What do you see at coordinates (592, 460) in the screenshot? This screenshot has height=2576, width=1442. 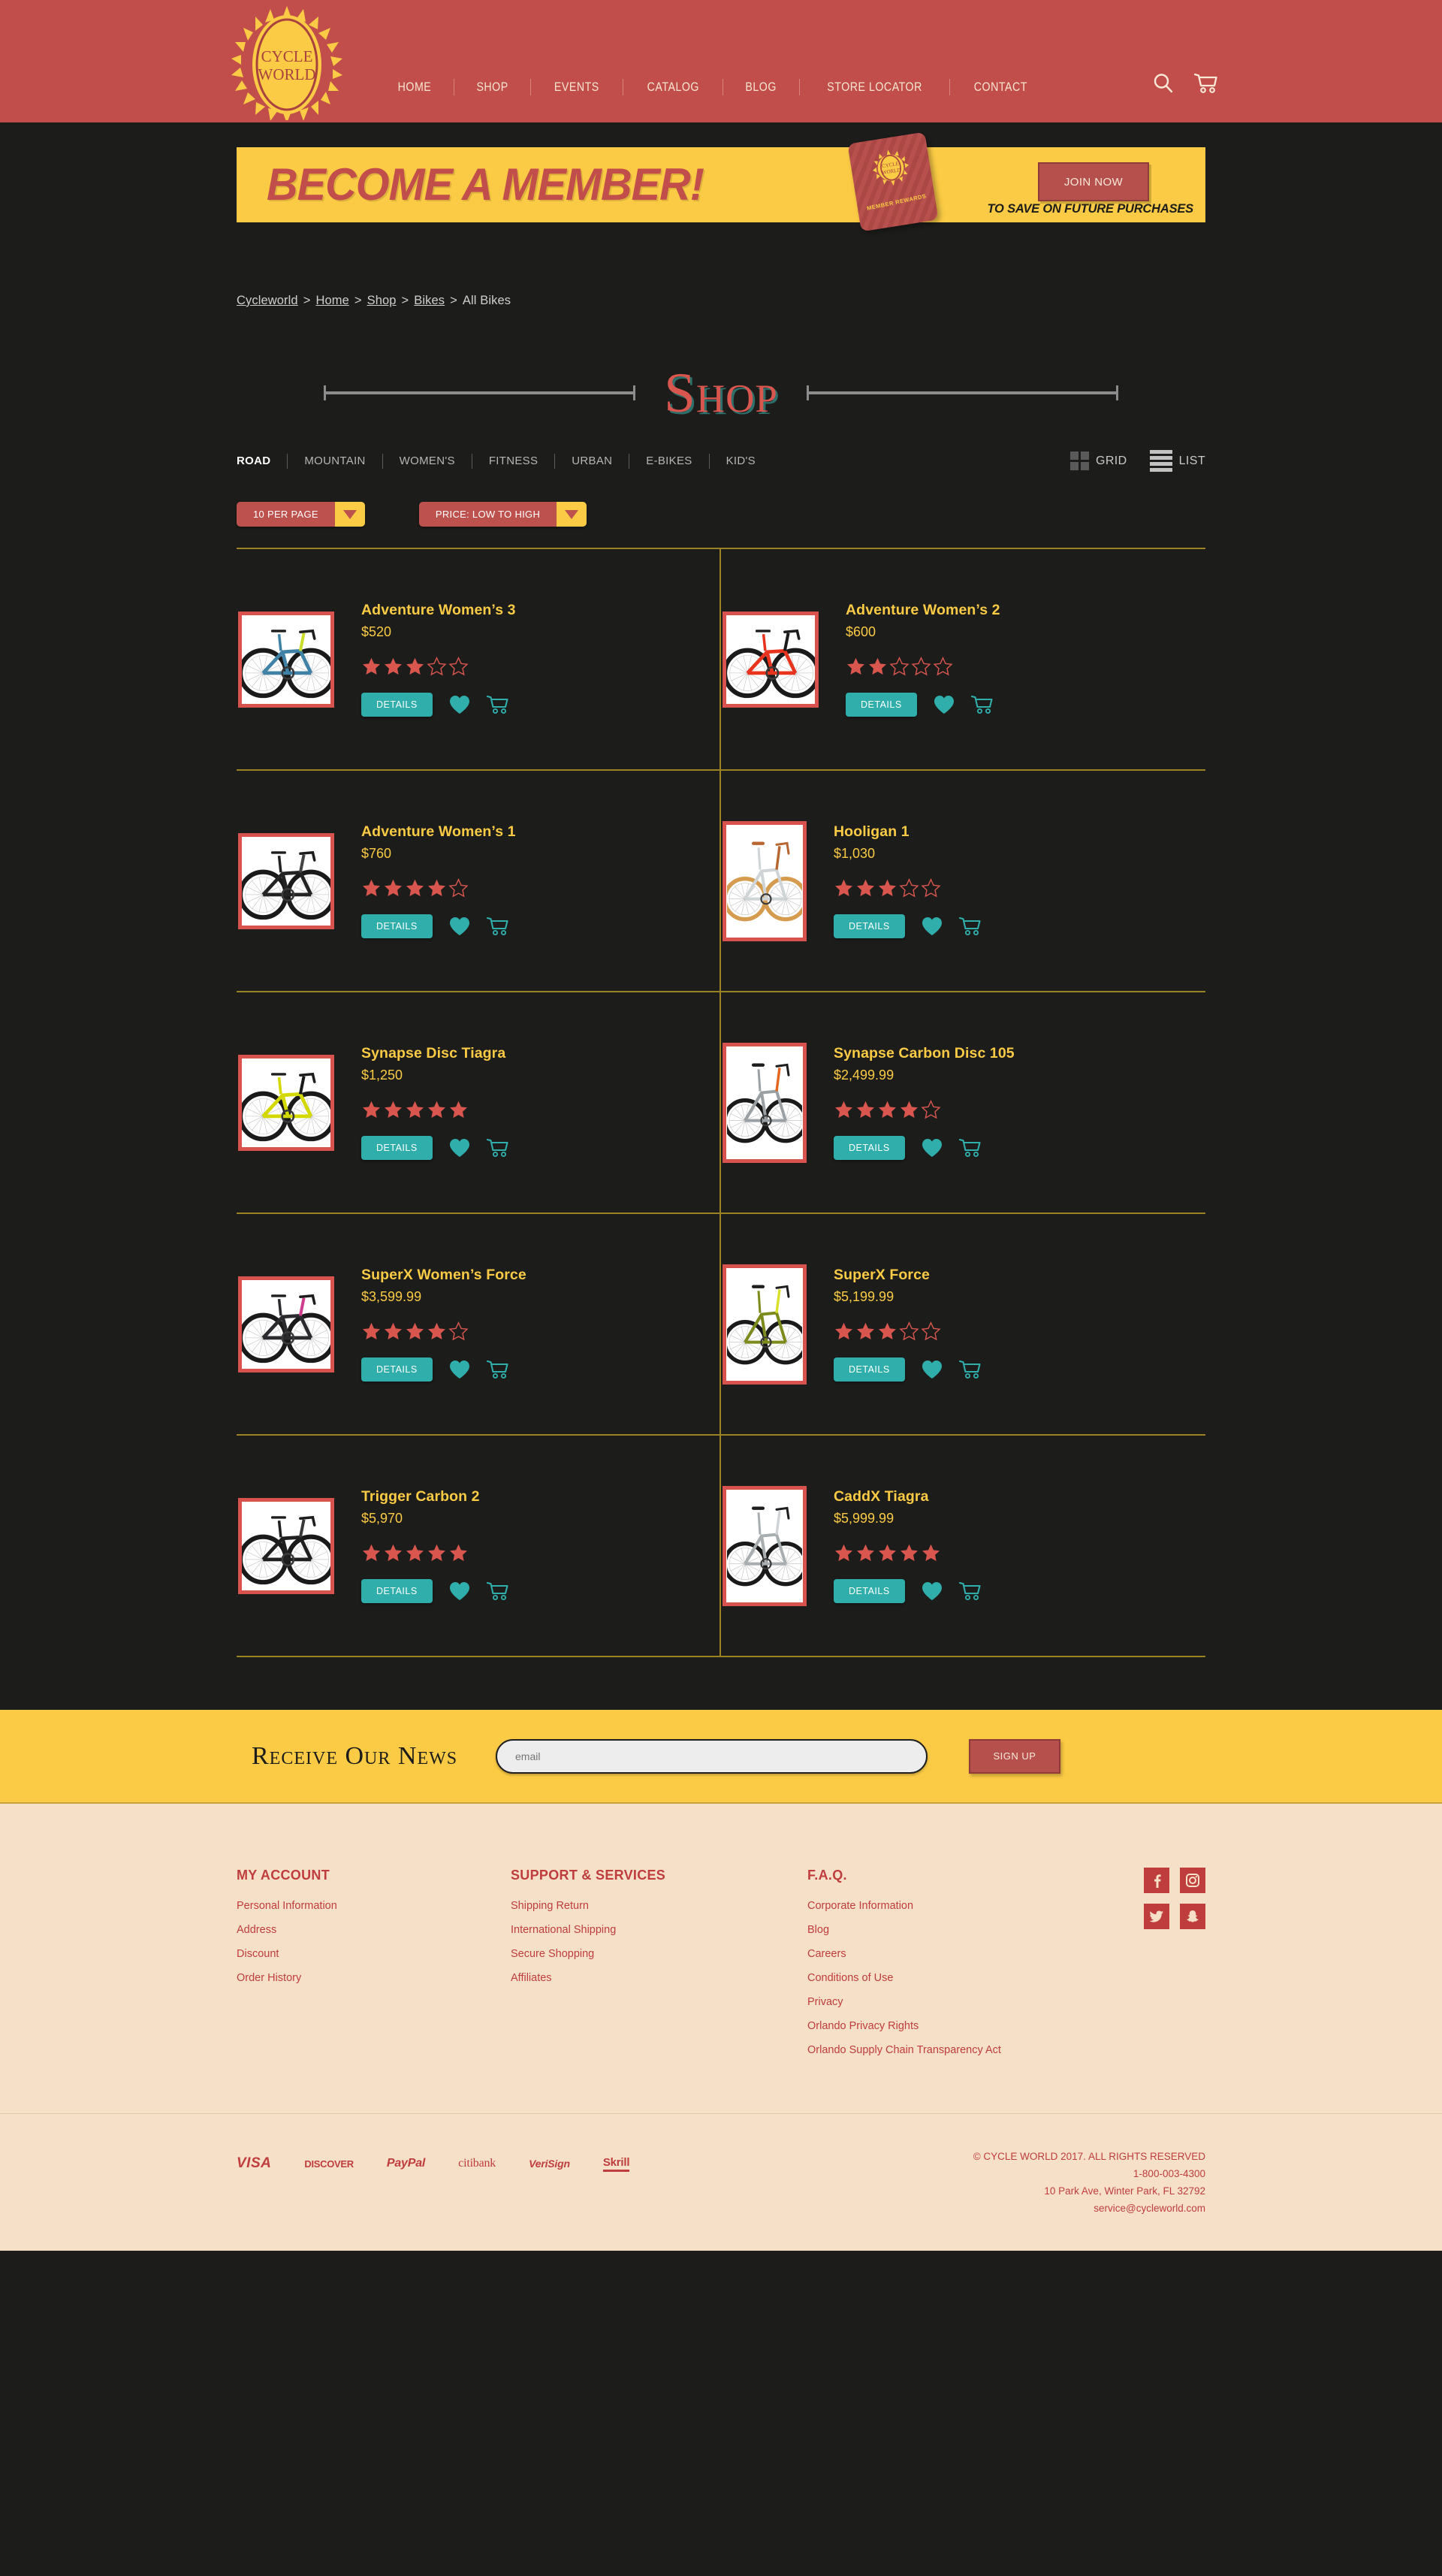 I see `category-tab-urban: URBAN` at bounding box center [592, 460].